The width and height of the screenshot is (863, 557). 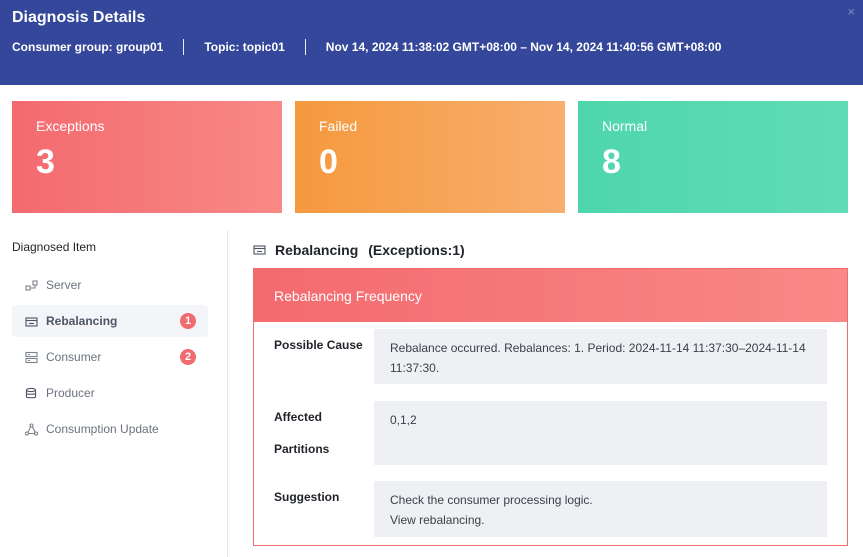 I want to click on topic-text: Topic: topic01, so click(x=244, y=47).